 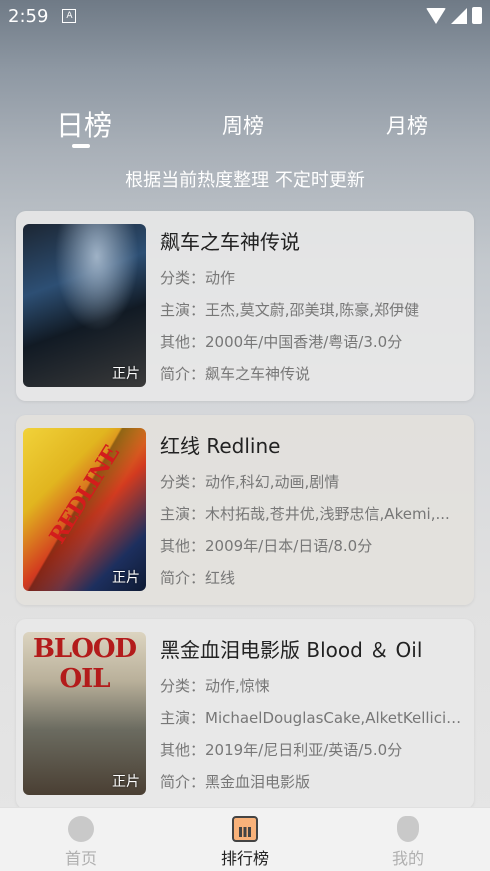 What do you see at coordinates (69, 16) in the screenshot?
I see `notification-app-icon: A` at bounding box center [69, 16].